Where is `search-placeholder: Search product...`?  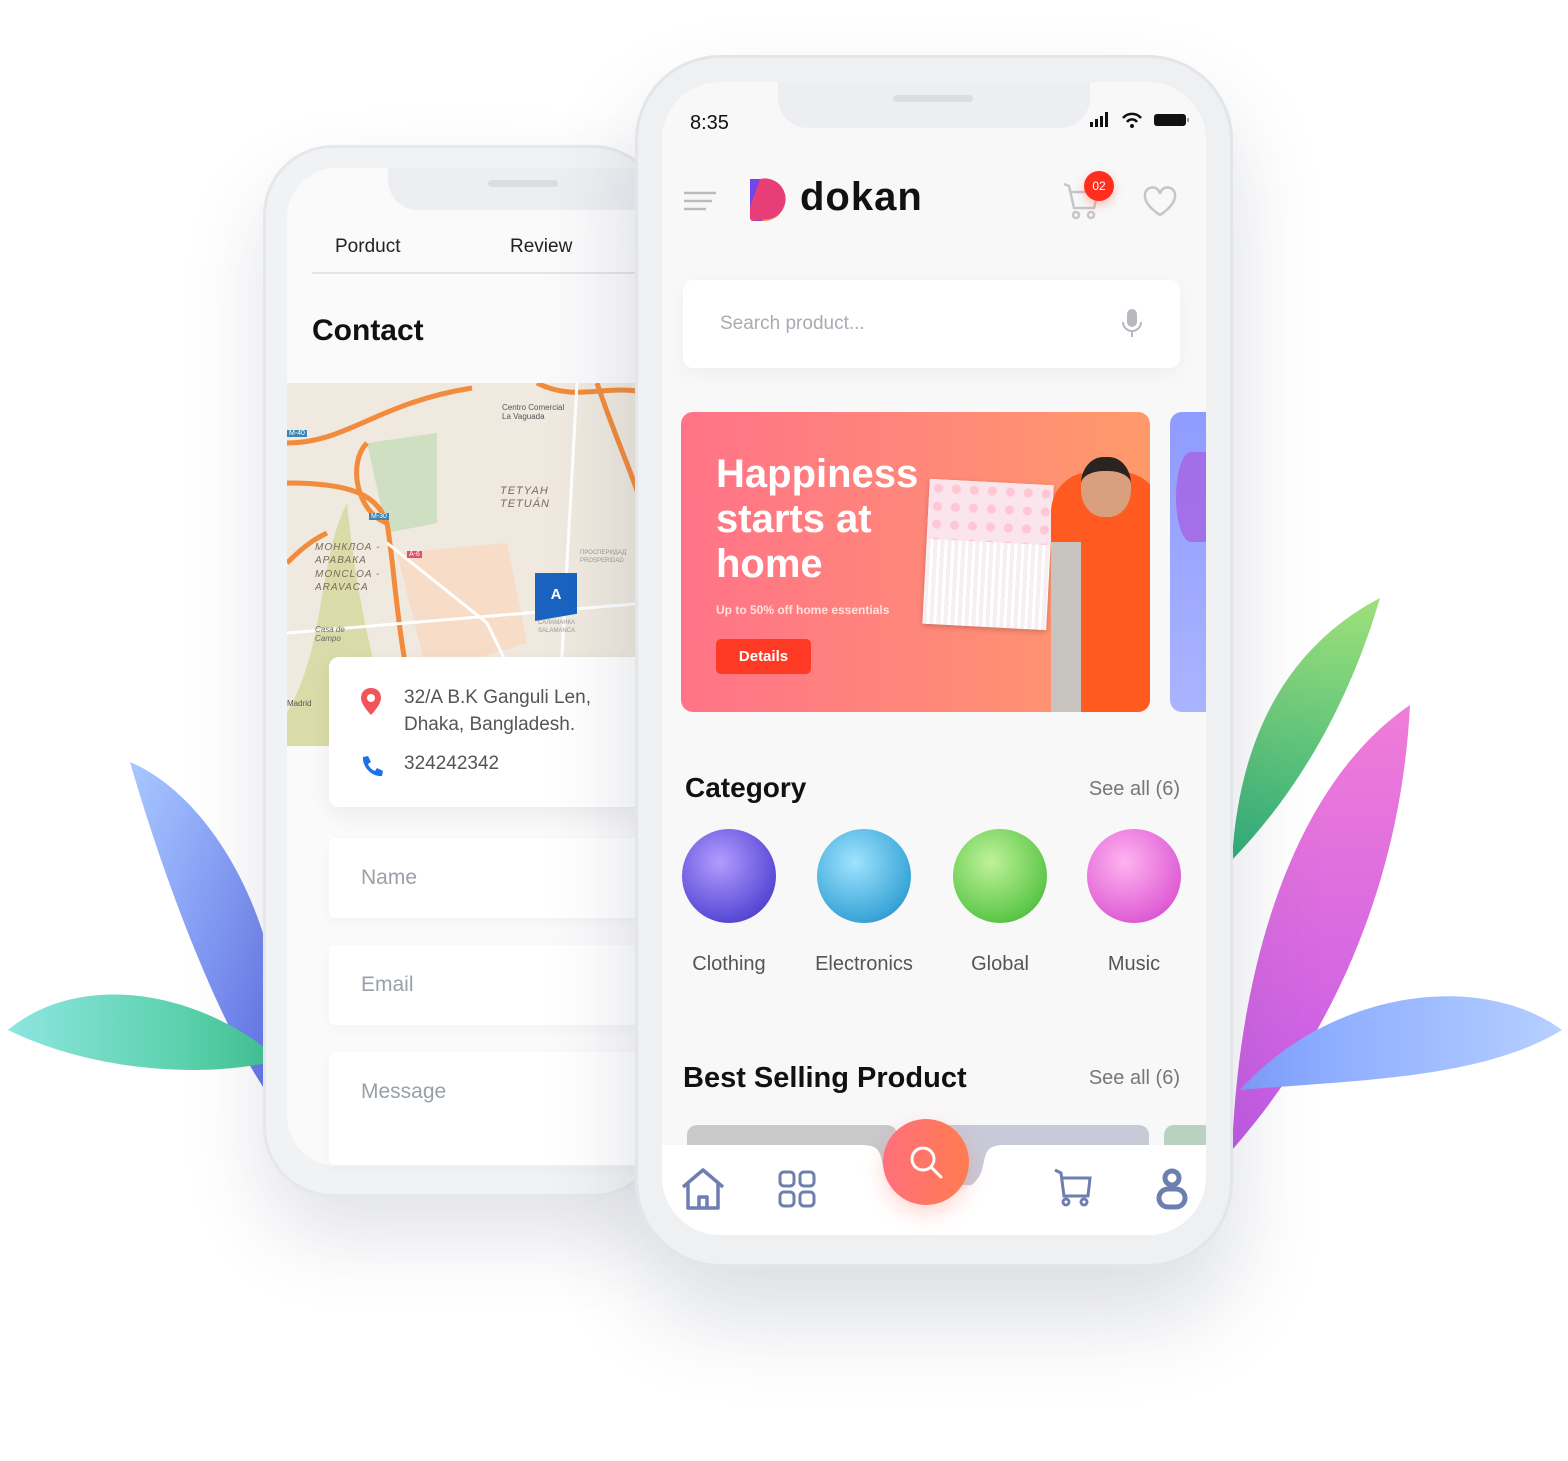 search-placeholder: Search product... is located at coordinates (792, 323).